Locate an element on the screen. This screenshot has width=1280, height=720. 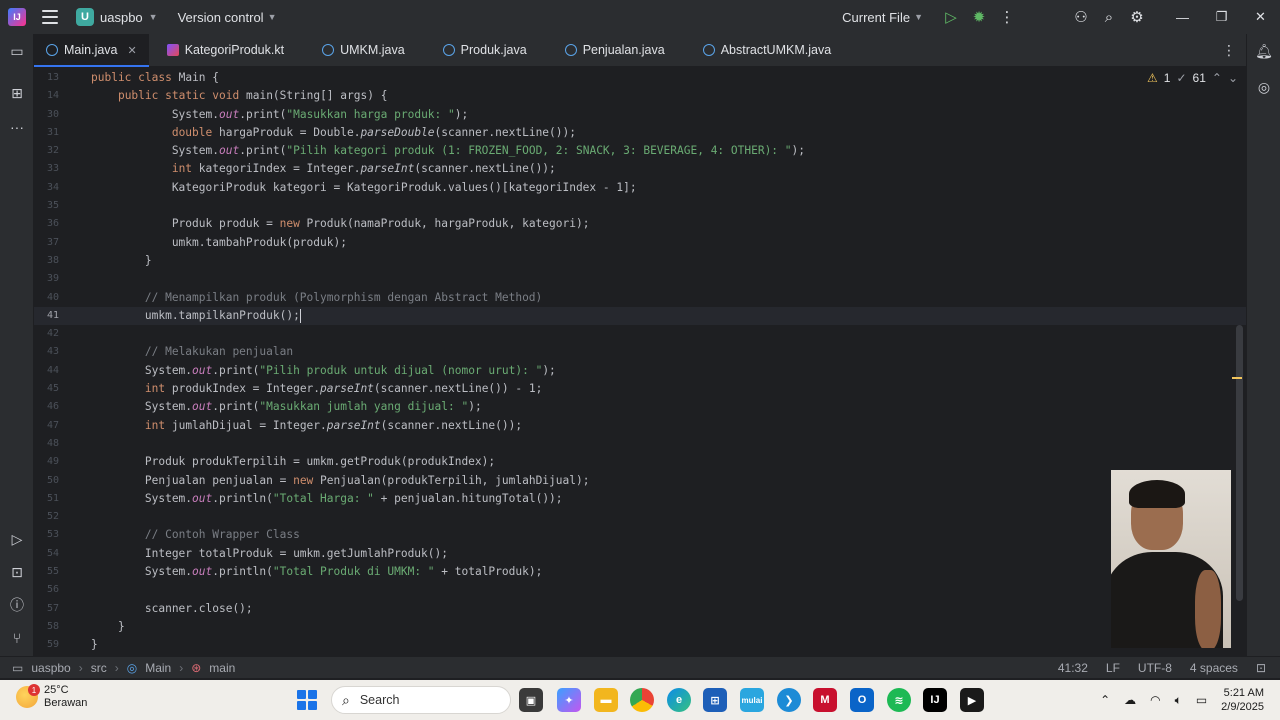
line-number: 55 is located at coordinates (46, 572).